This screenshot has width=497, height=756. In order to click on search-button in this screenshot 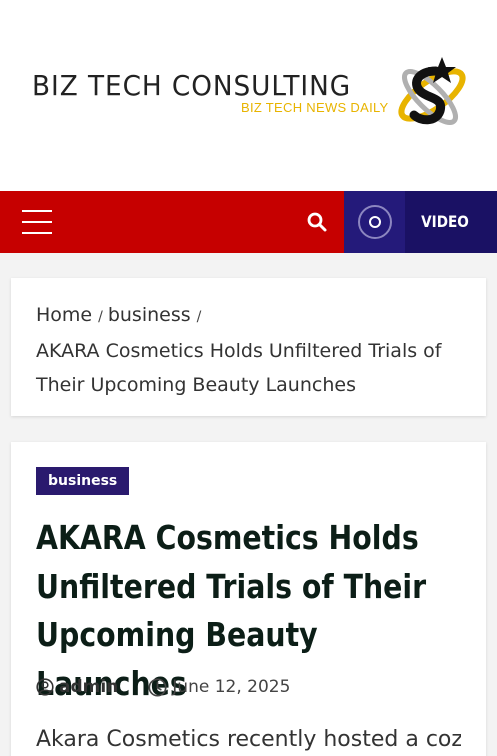, I will do `click(317, 222)`.